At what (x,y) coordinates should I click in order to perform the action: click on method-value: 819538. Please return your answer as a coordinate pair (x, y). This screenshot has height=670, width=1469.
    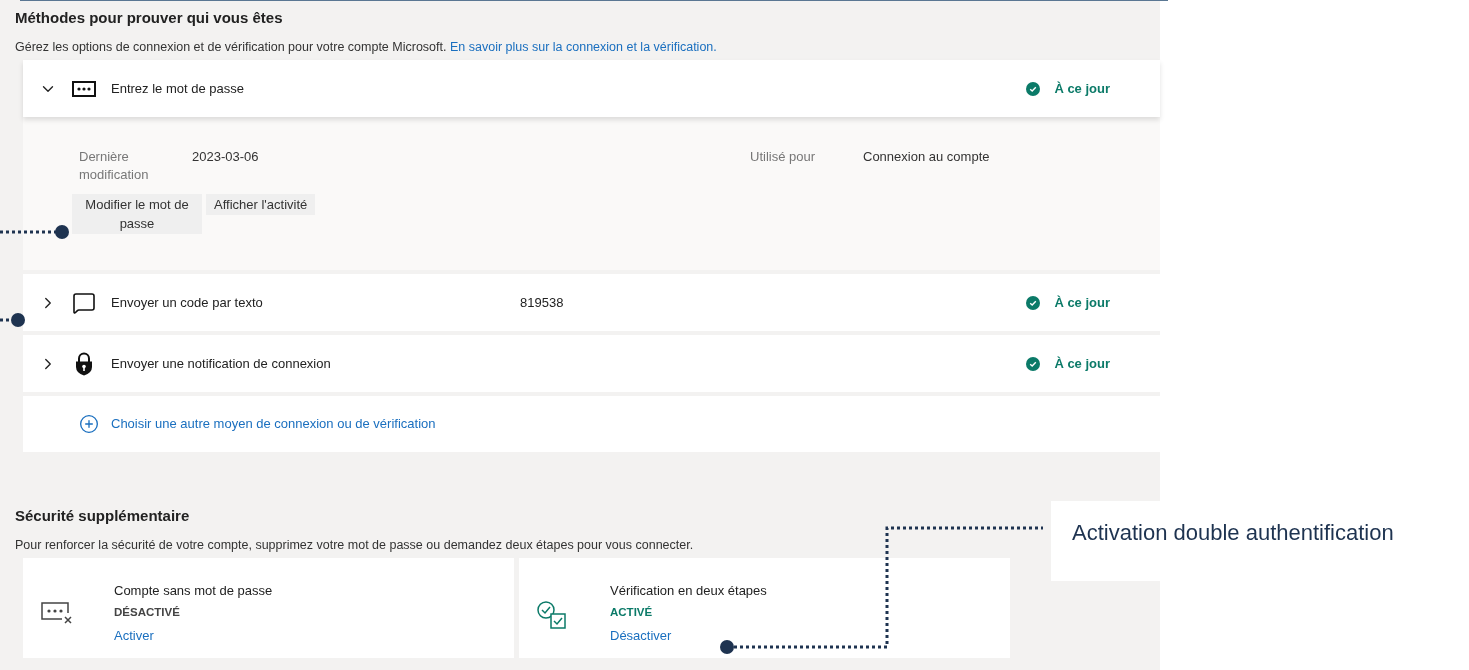
    Looking at the image, I should click on (542, 302).